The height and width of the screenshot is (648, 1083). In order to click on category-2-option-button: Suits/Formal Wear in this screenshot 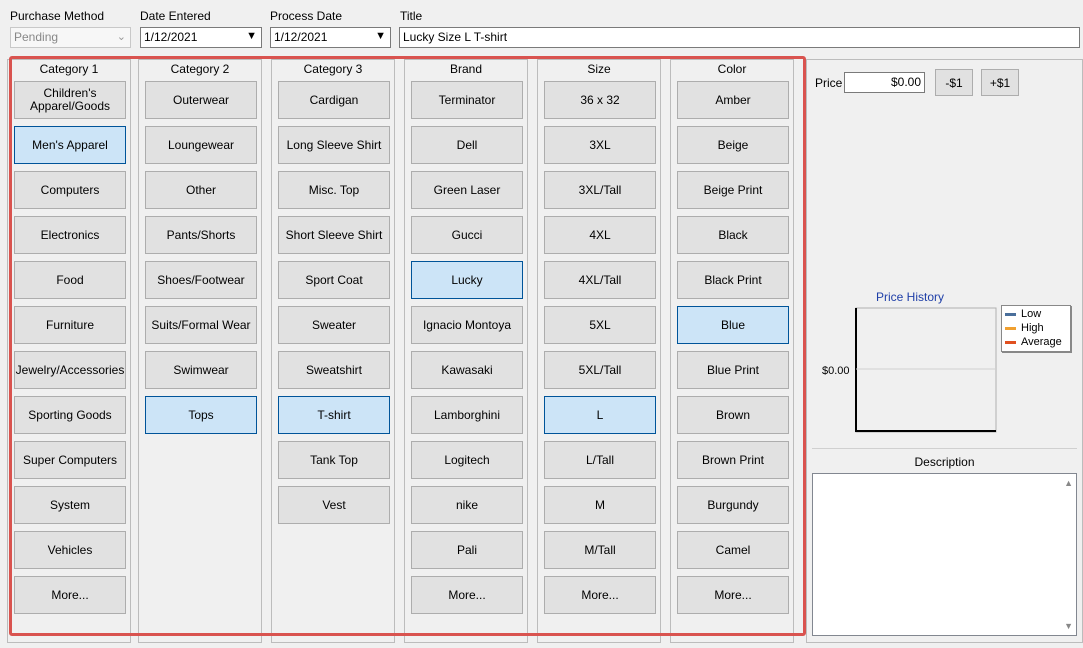, I will do `click(201, 325)`.